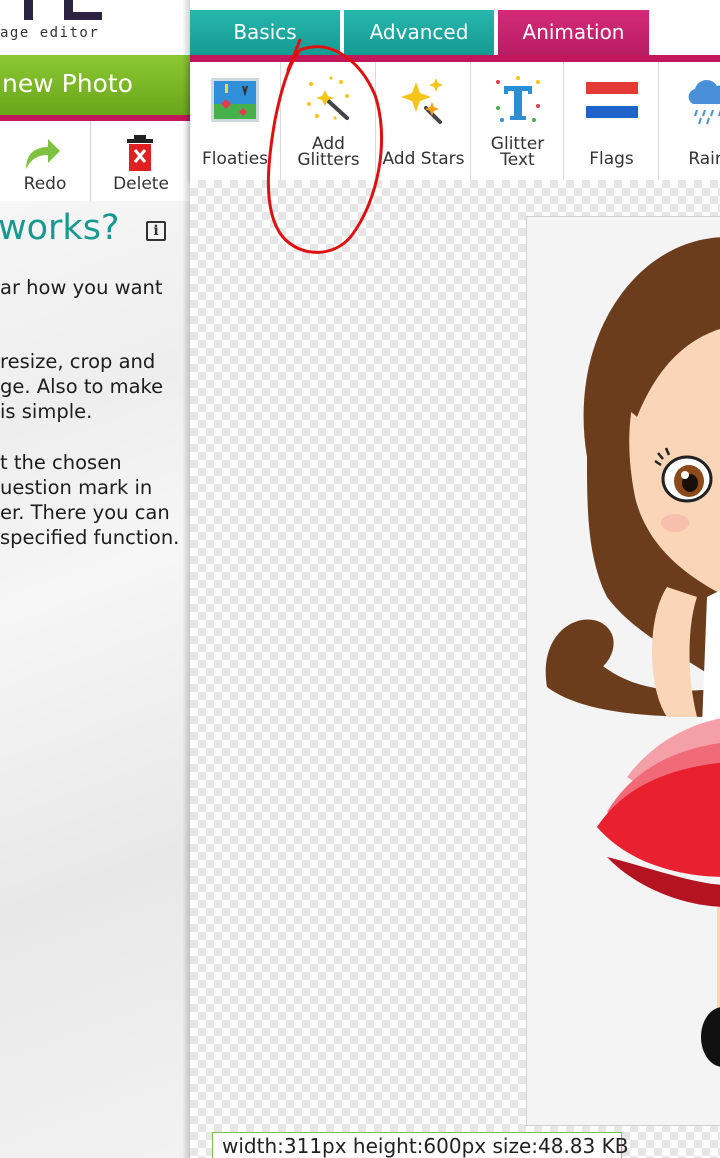 The height and width of the screenshot is (1158, 720). Describe the element at coordinates (50, 33) in the screenshot. I see `logo-subtitle: age editor` at that location.